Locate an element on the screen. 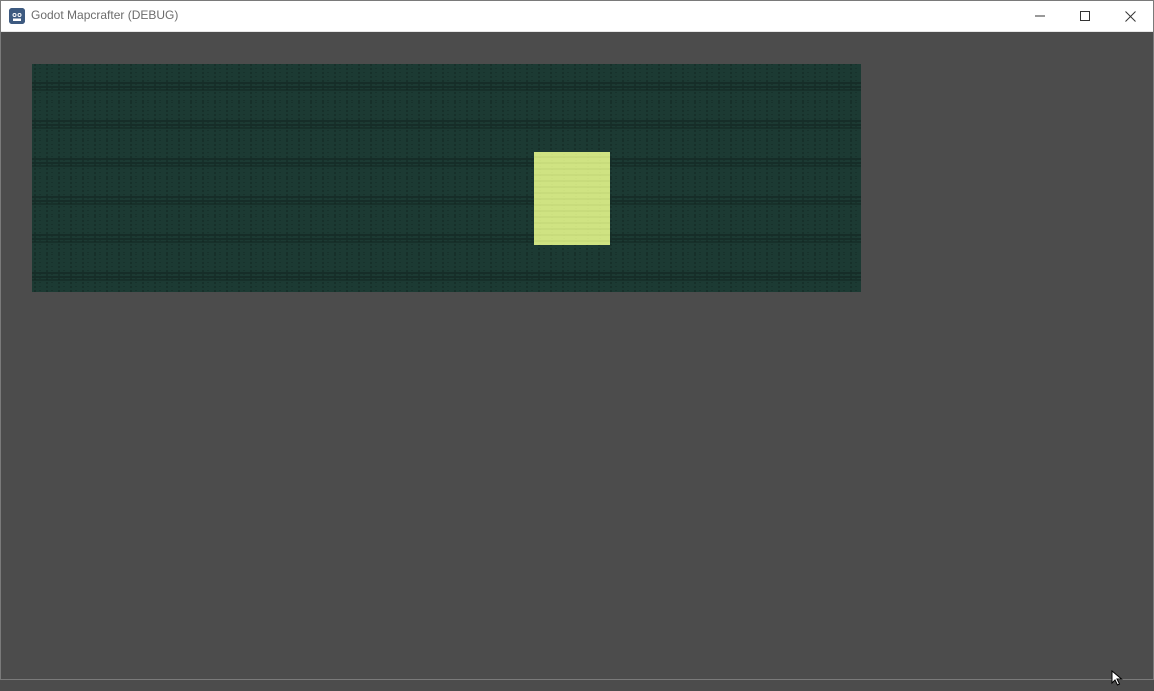  title-bar: Godot Mapcrafter (DEBUG) is located at coordinates (577, 16).